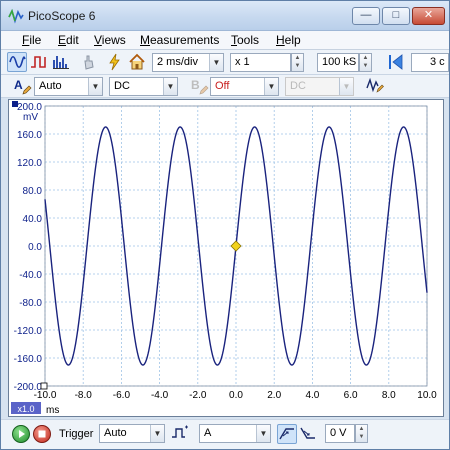 This screenshot has height=450, width=450. I want to click on measurements-button, so click(89, 62).